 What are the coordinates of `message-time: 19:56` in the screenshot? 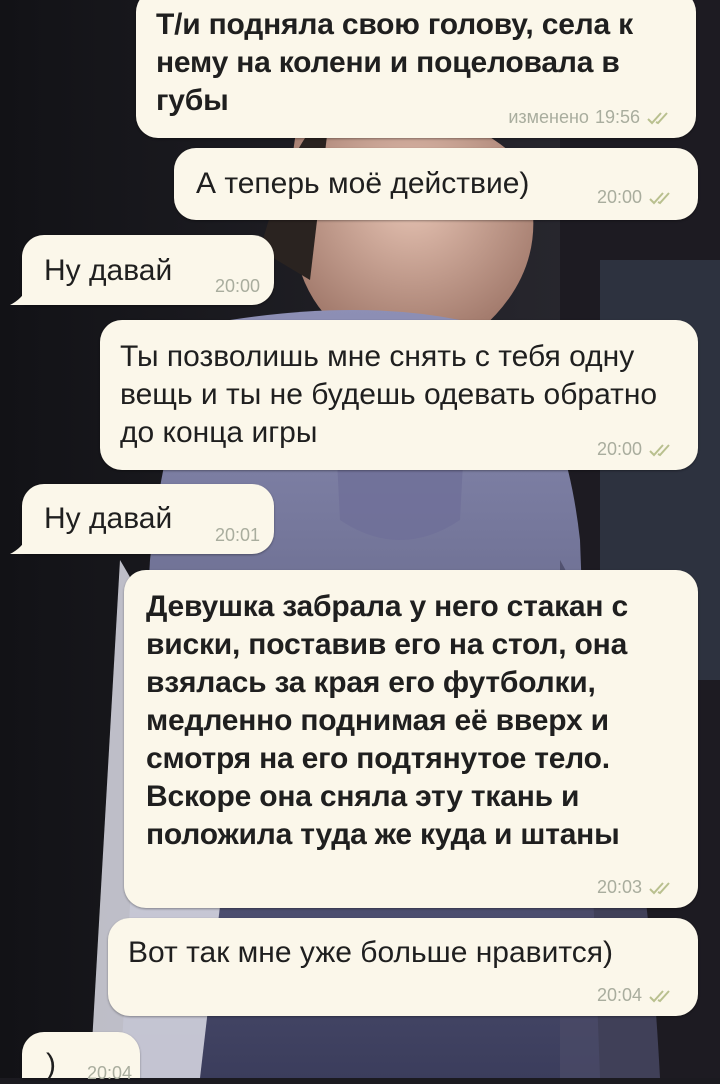 It's located at (617, 117).